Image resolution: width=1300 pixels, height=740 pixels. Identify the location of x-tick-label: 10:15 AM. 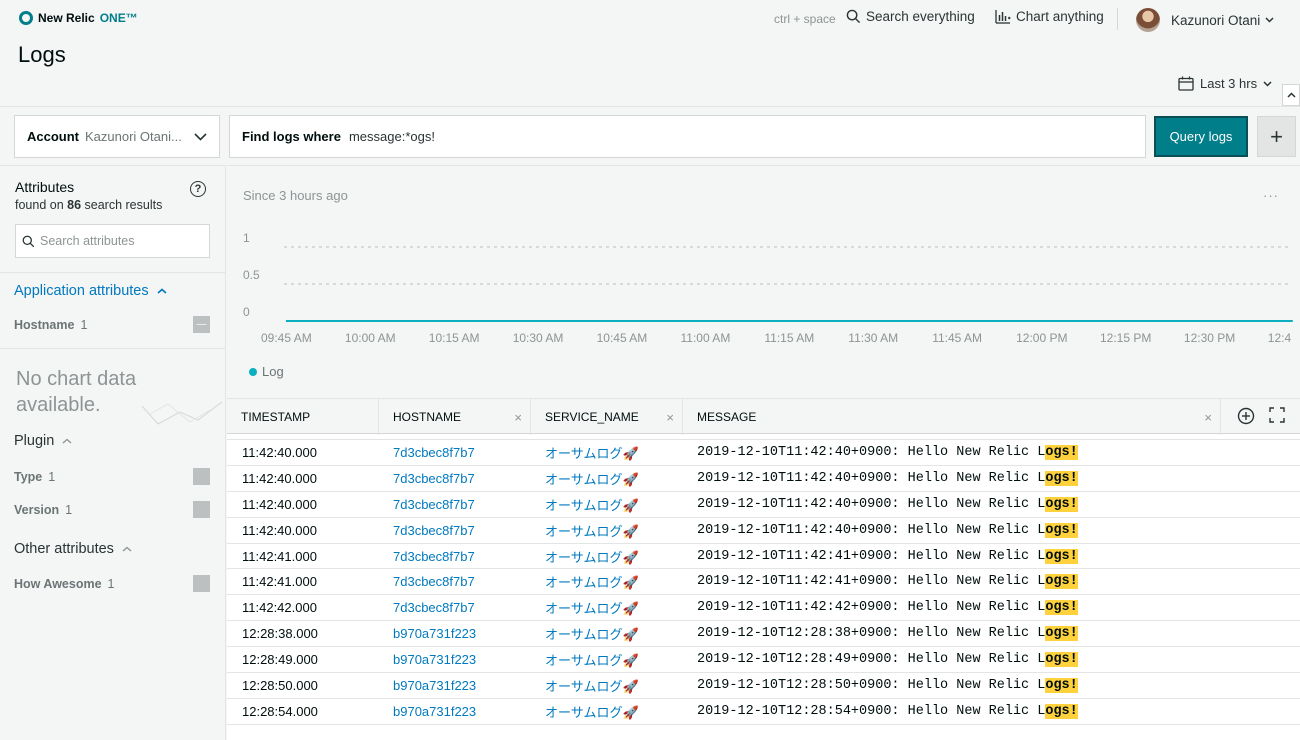
(454, 338).